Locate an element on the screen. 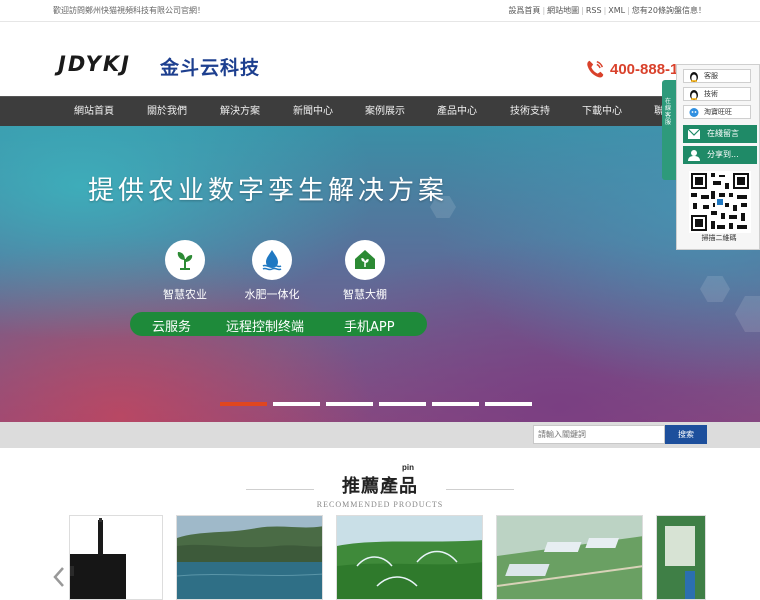  taobao-label: 淘寶旺旺 is located at coordinates (718, 112).